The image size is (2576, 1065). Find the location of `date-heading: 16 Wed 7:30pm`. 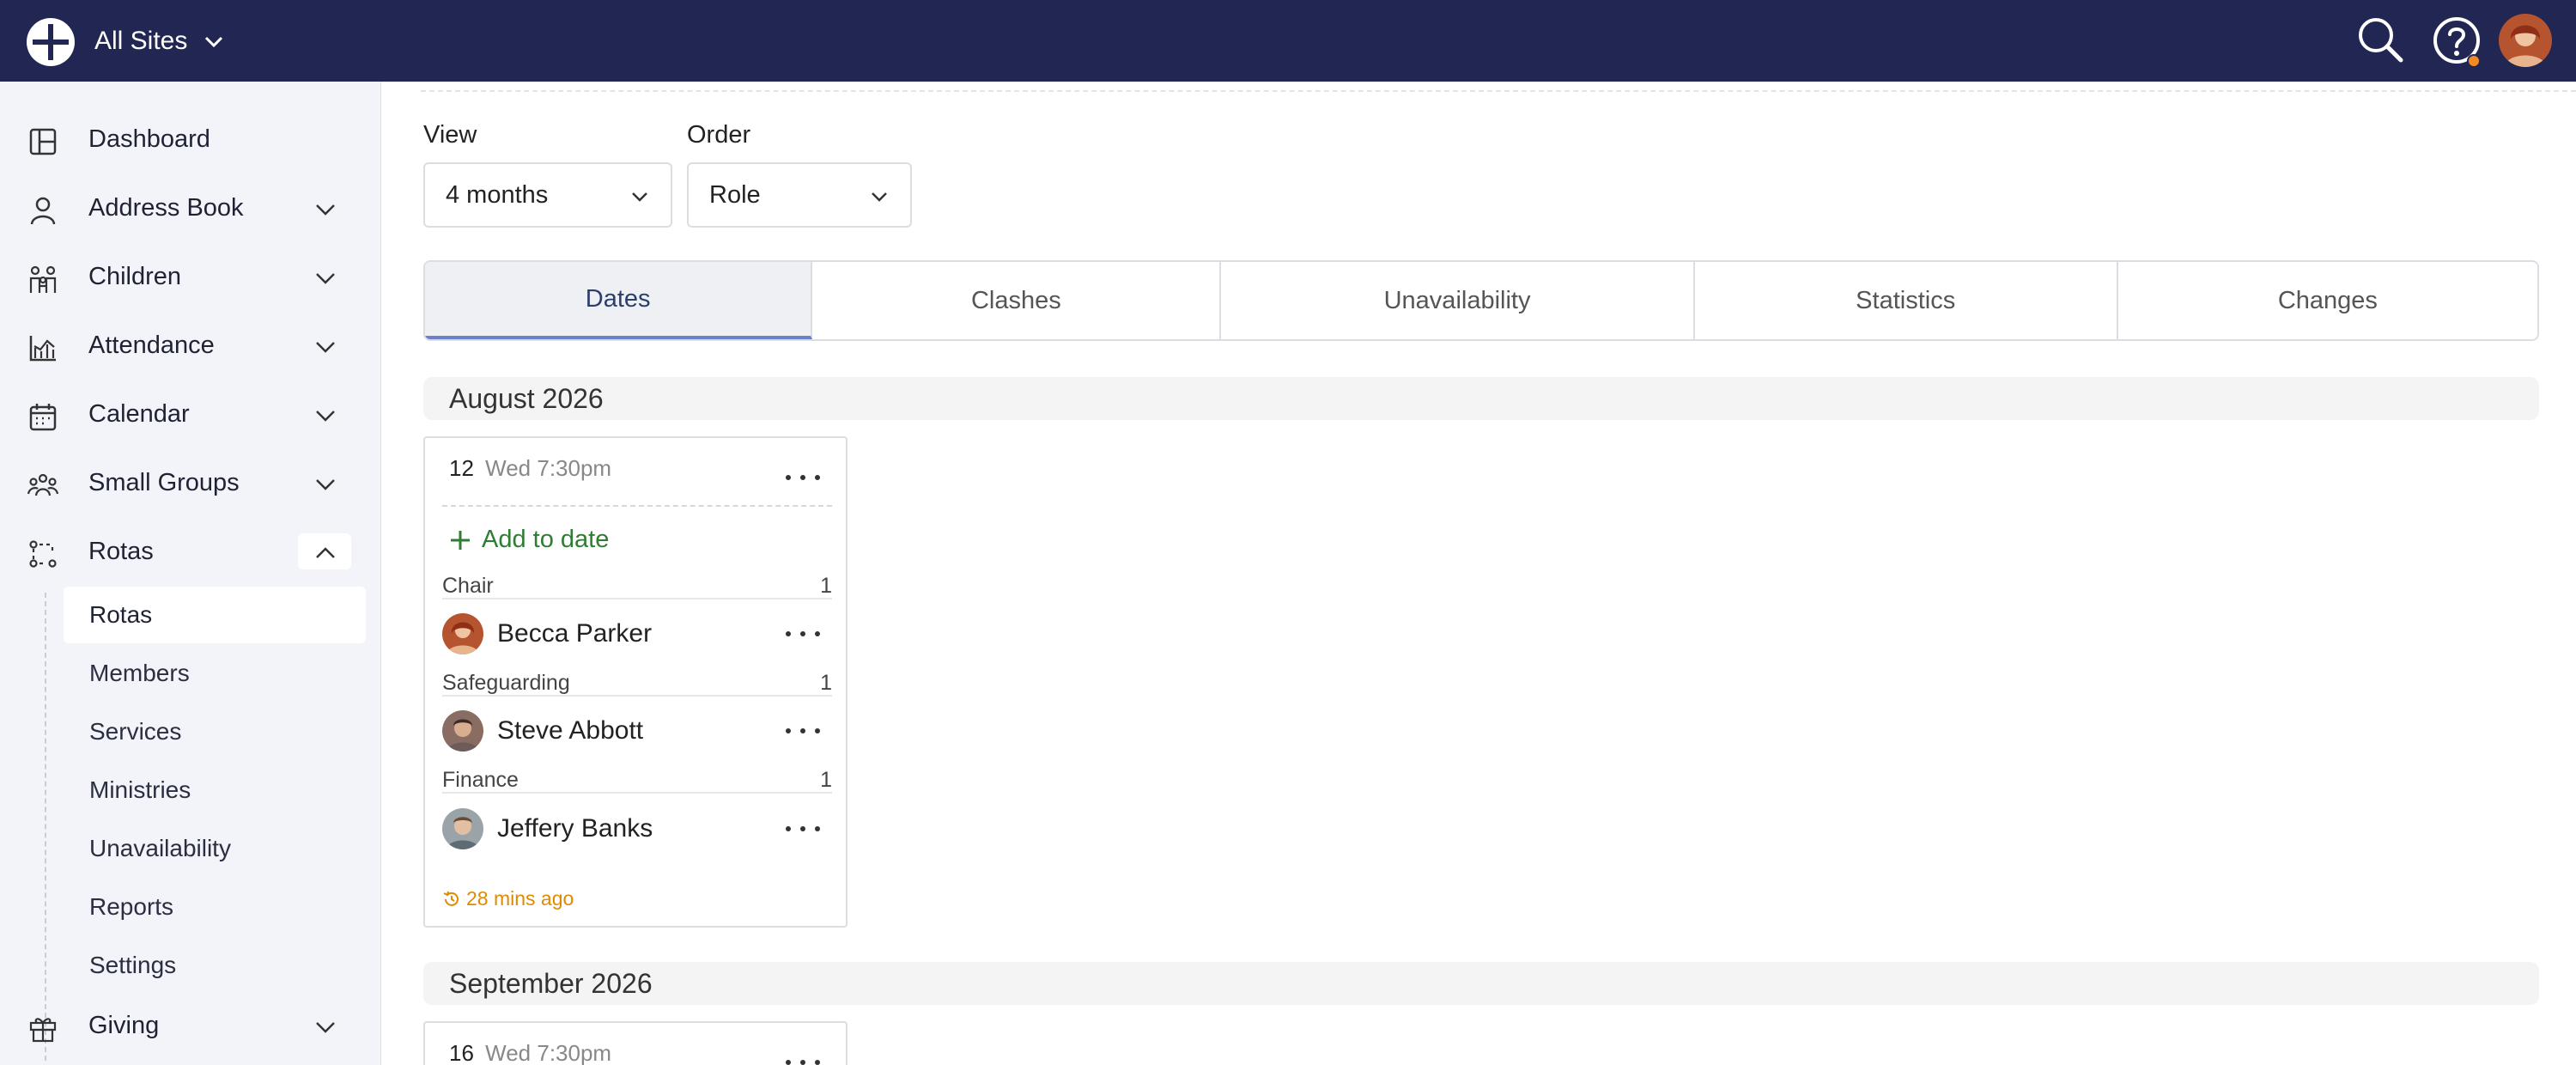

date-heading: 16 Wed 7:30pm is located at coordinates (530, 1052).